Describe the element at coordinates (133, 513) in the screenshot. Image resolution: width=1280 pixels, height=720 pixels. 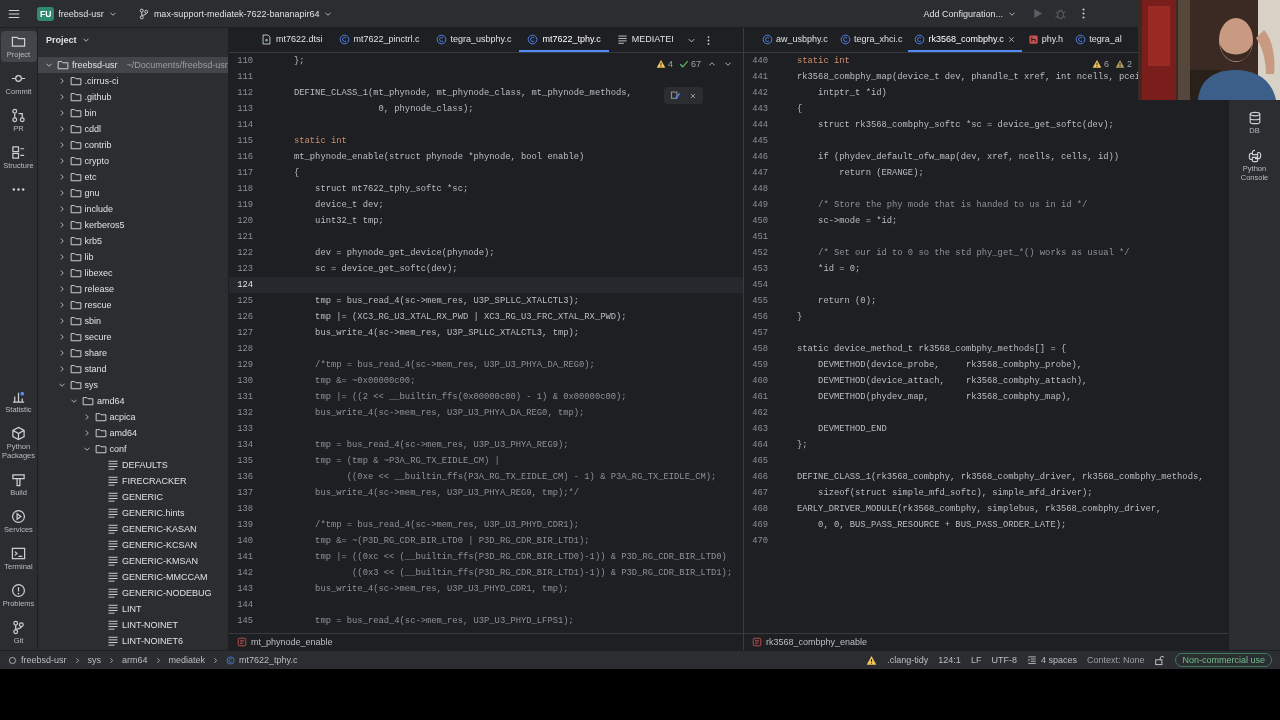
I see `tree-item: GENERIC.hints` at that location.